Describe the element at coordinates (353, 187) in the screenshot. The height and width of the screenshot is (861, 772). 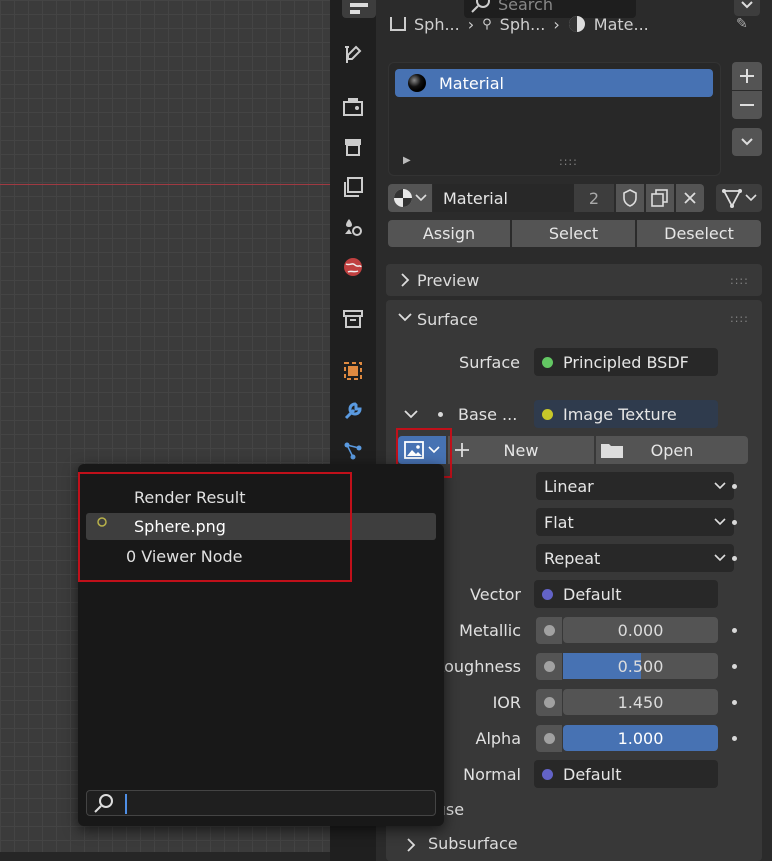
I see `view-layer-icon` at that location.